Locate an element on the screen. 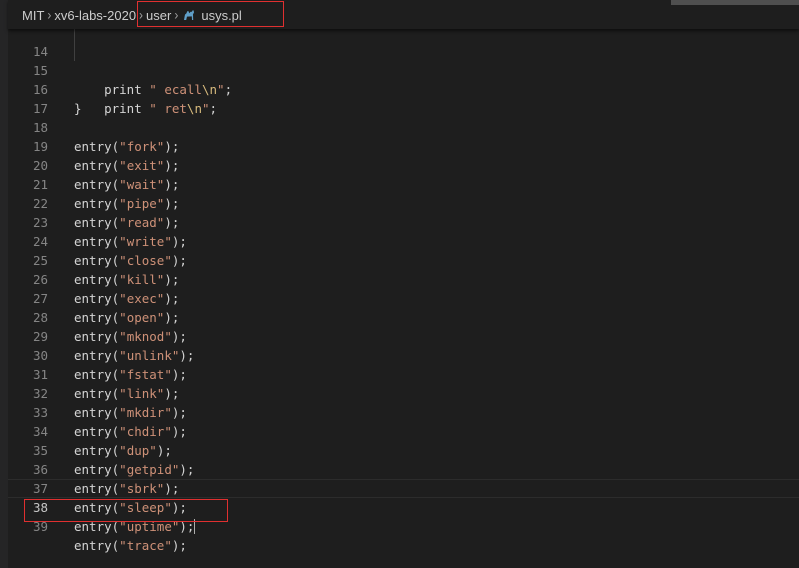  breadcrumb-item-mit: MIT is located at coordinates (33, 15).